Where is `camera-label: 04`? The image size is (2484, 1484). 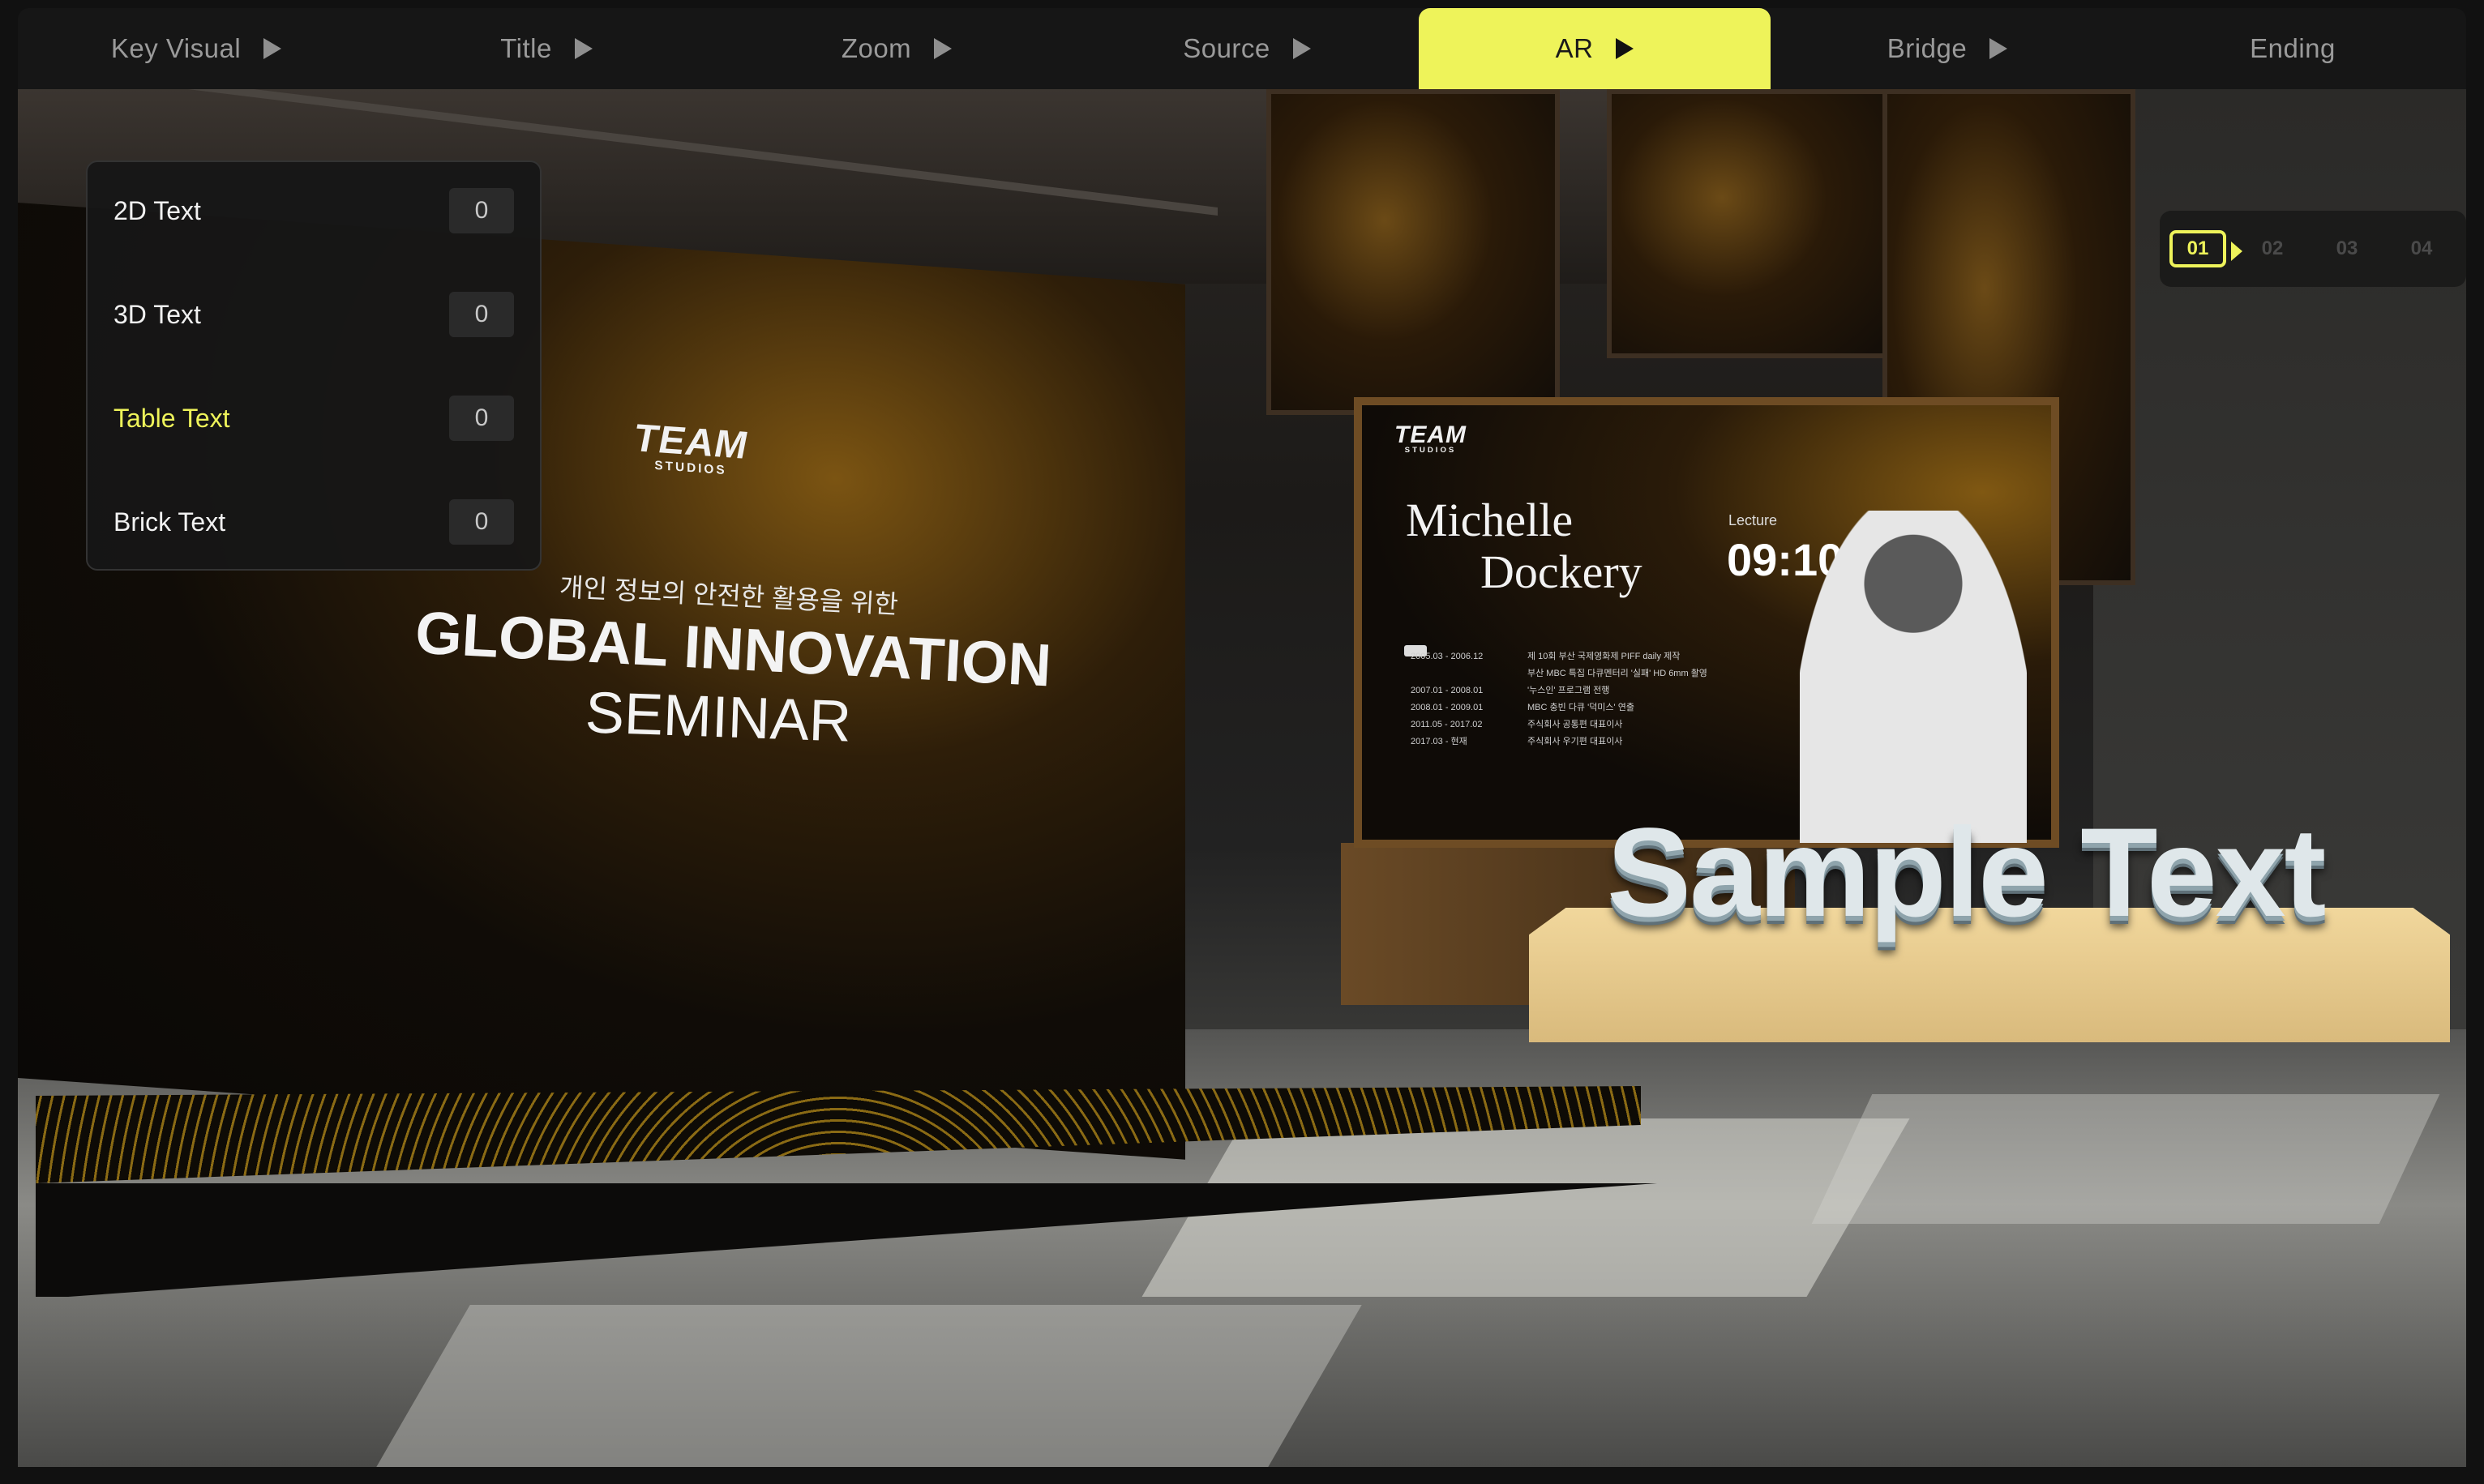 camera-label: 04 is located at coordinates (2421, 248).